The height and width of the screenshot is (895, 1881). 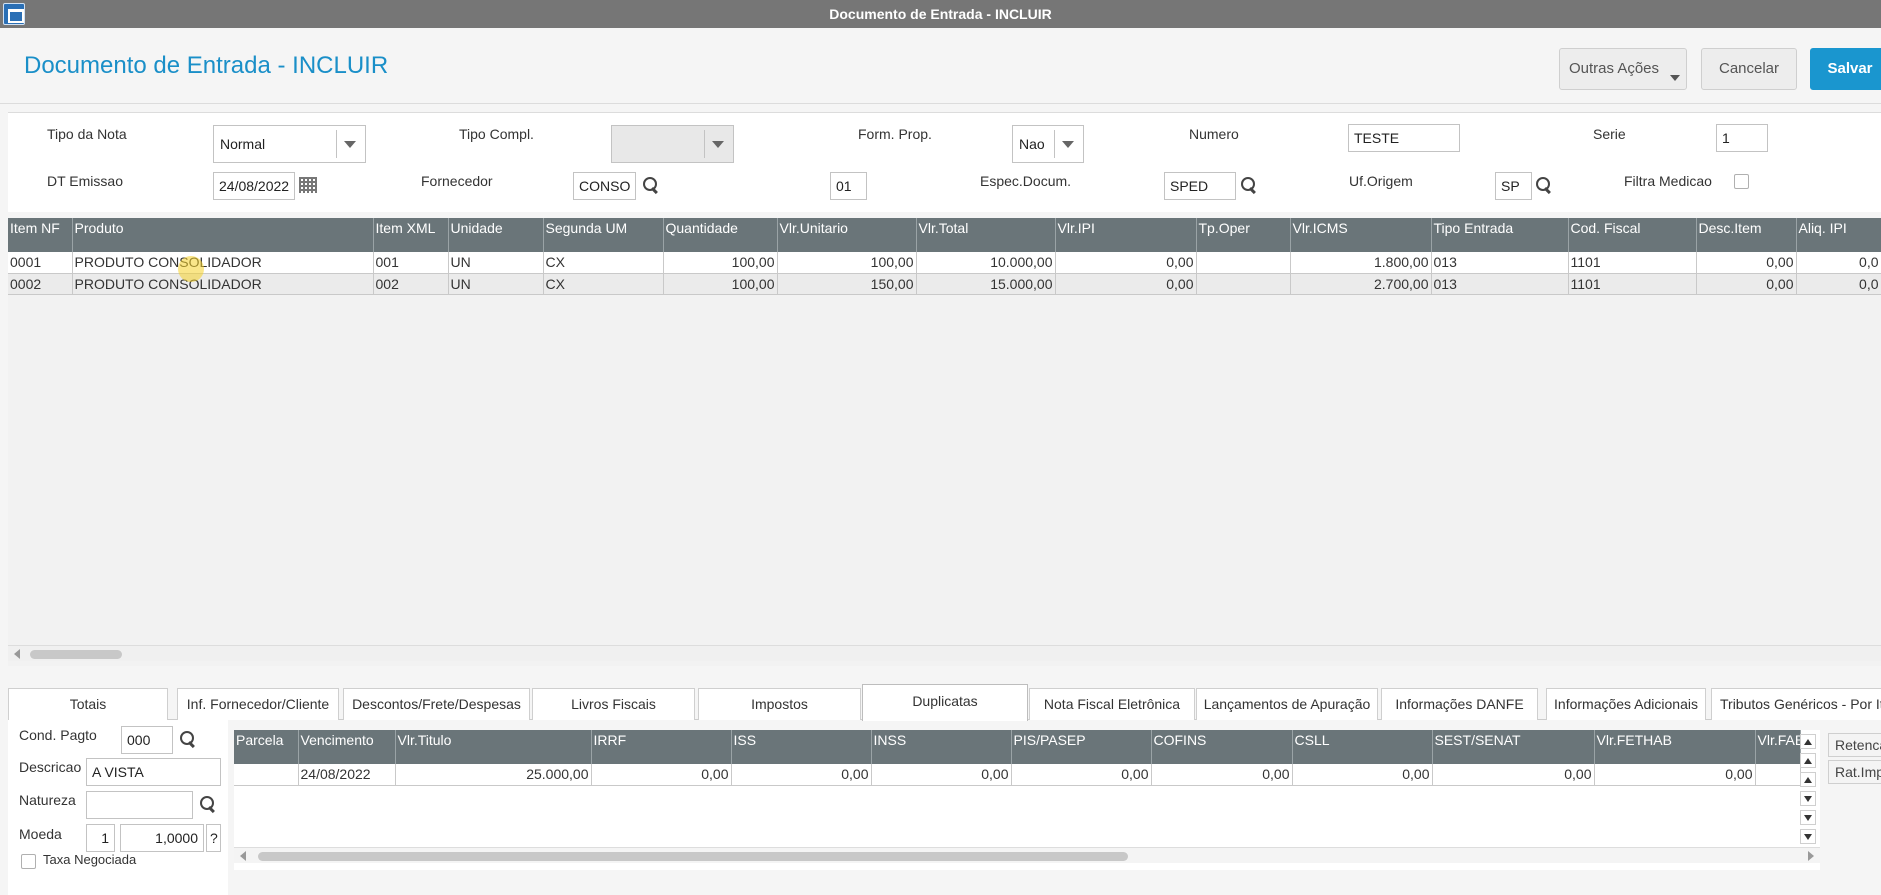 What do you see at coordinates (801, 775) in the screenshot?
I see `cell-iss: 0,00` at bounding box center [801, 775].